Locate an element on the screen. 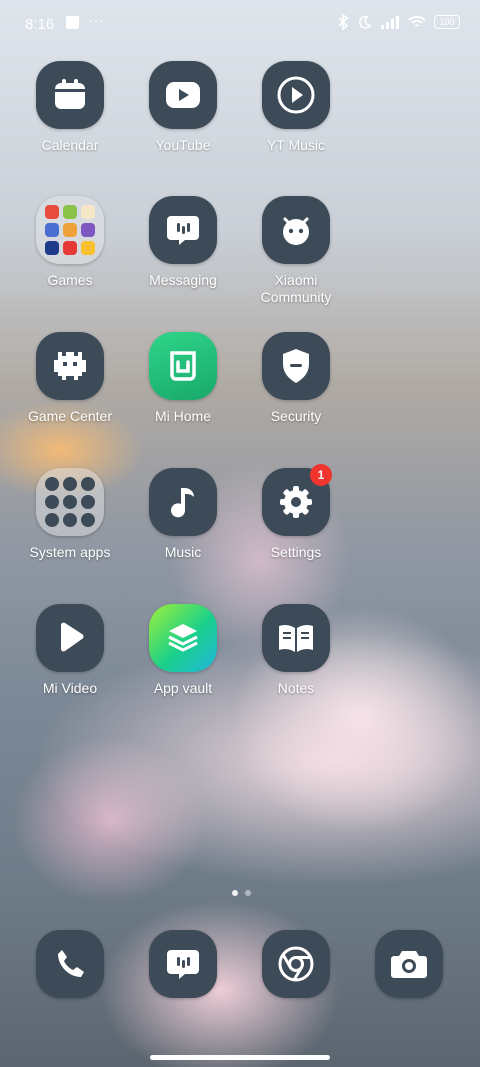 The image size is (480, 1067). yt-music-icon is located at coordinates (296, 95).